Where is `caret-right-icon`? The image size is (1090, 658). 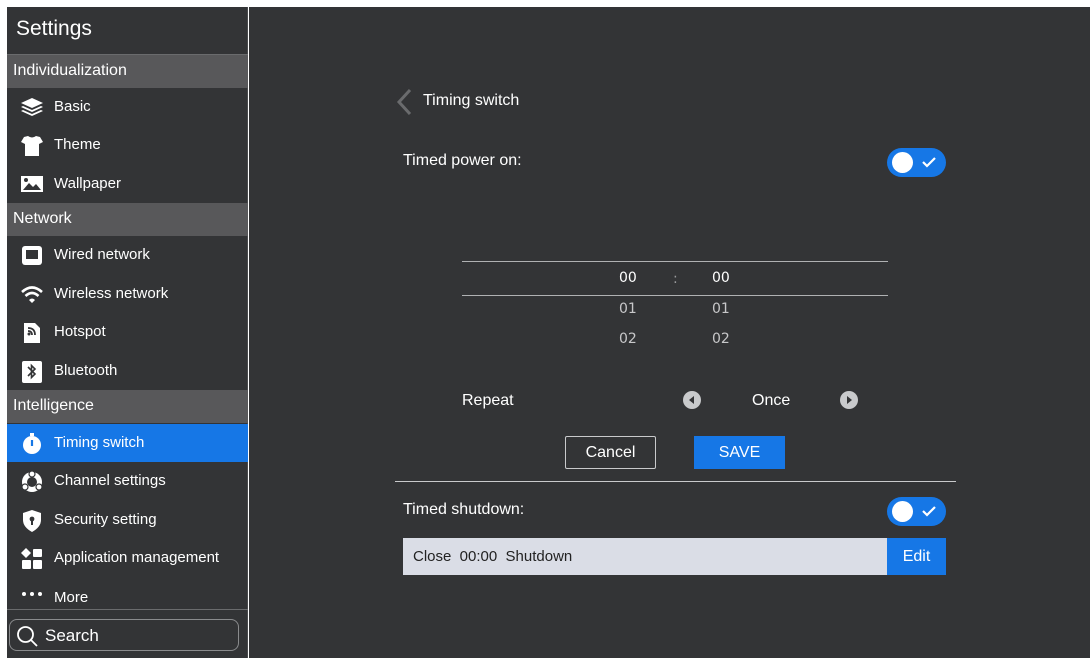 caret-right-icon is located at coordinates (849, 400).